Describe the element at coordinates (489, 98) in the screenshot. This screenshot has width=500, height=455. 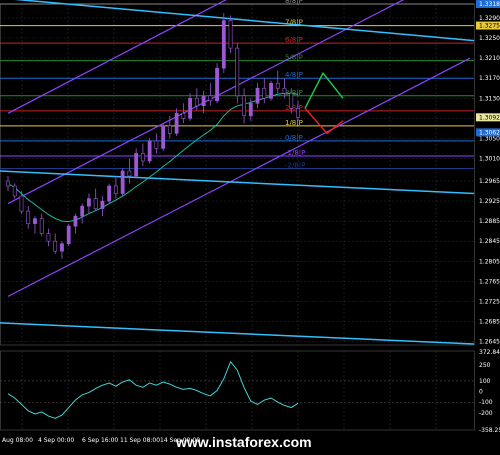
I see `price-tick-label: 1.3130` at that location.